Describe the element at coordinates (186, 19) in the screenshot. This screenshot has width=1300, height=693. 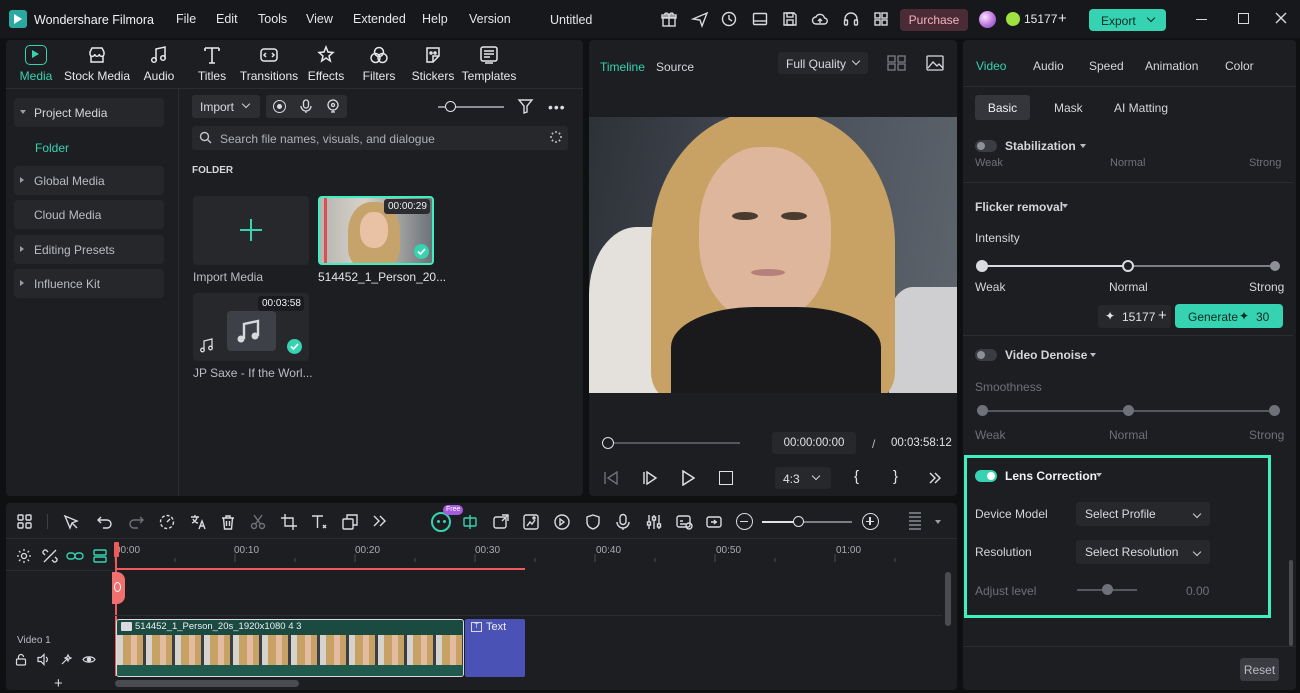
I see `menu-file: File` at that location.